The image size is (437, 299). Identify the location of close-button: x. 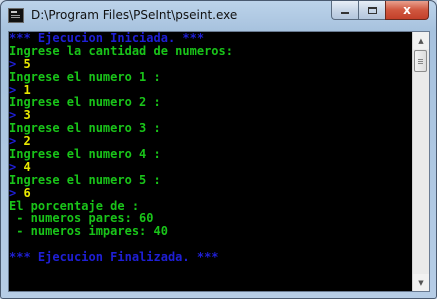
(407, 10).